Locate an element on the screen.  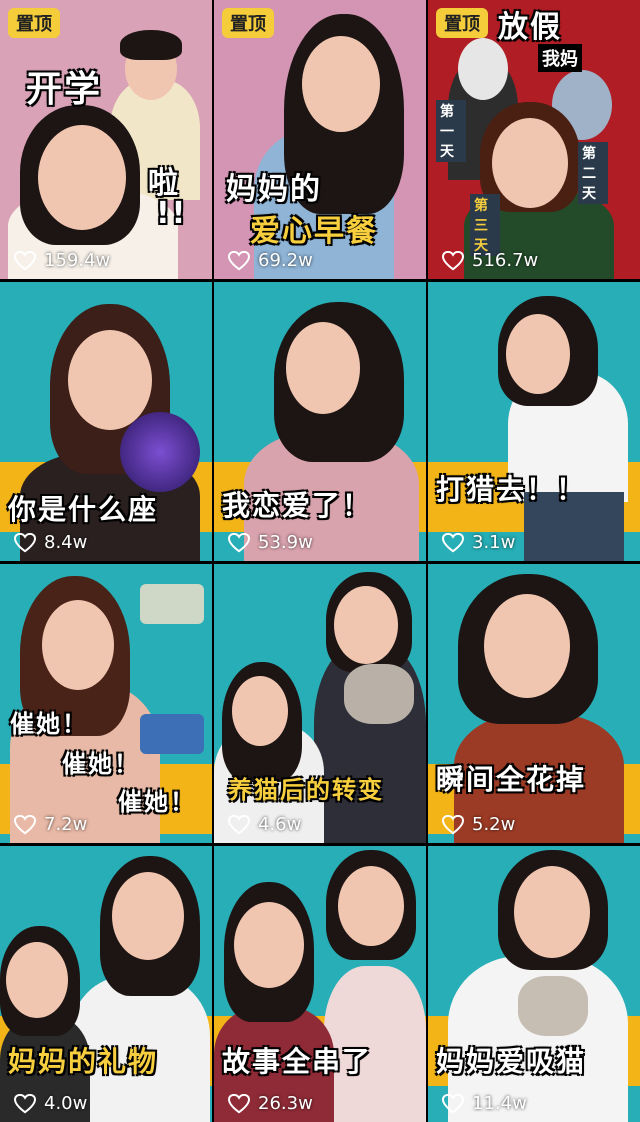
video-caption: 瞬间全花掉 is located at coordinates (511, 779).